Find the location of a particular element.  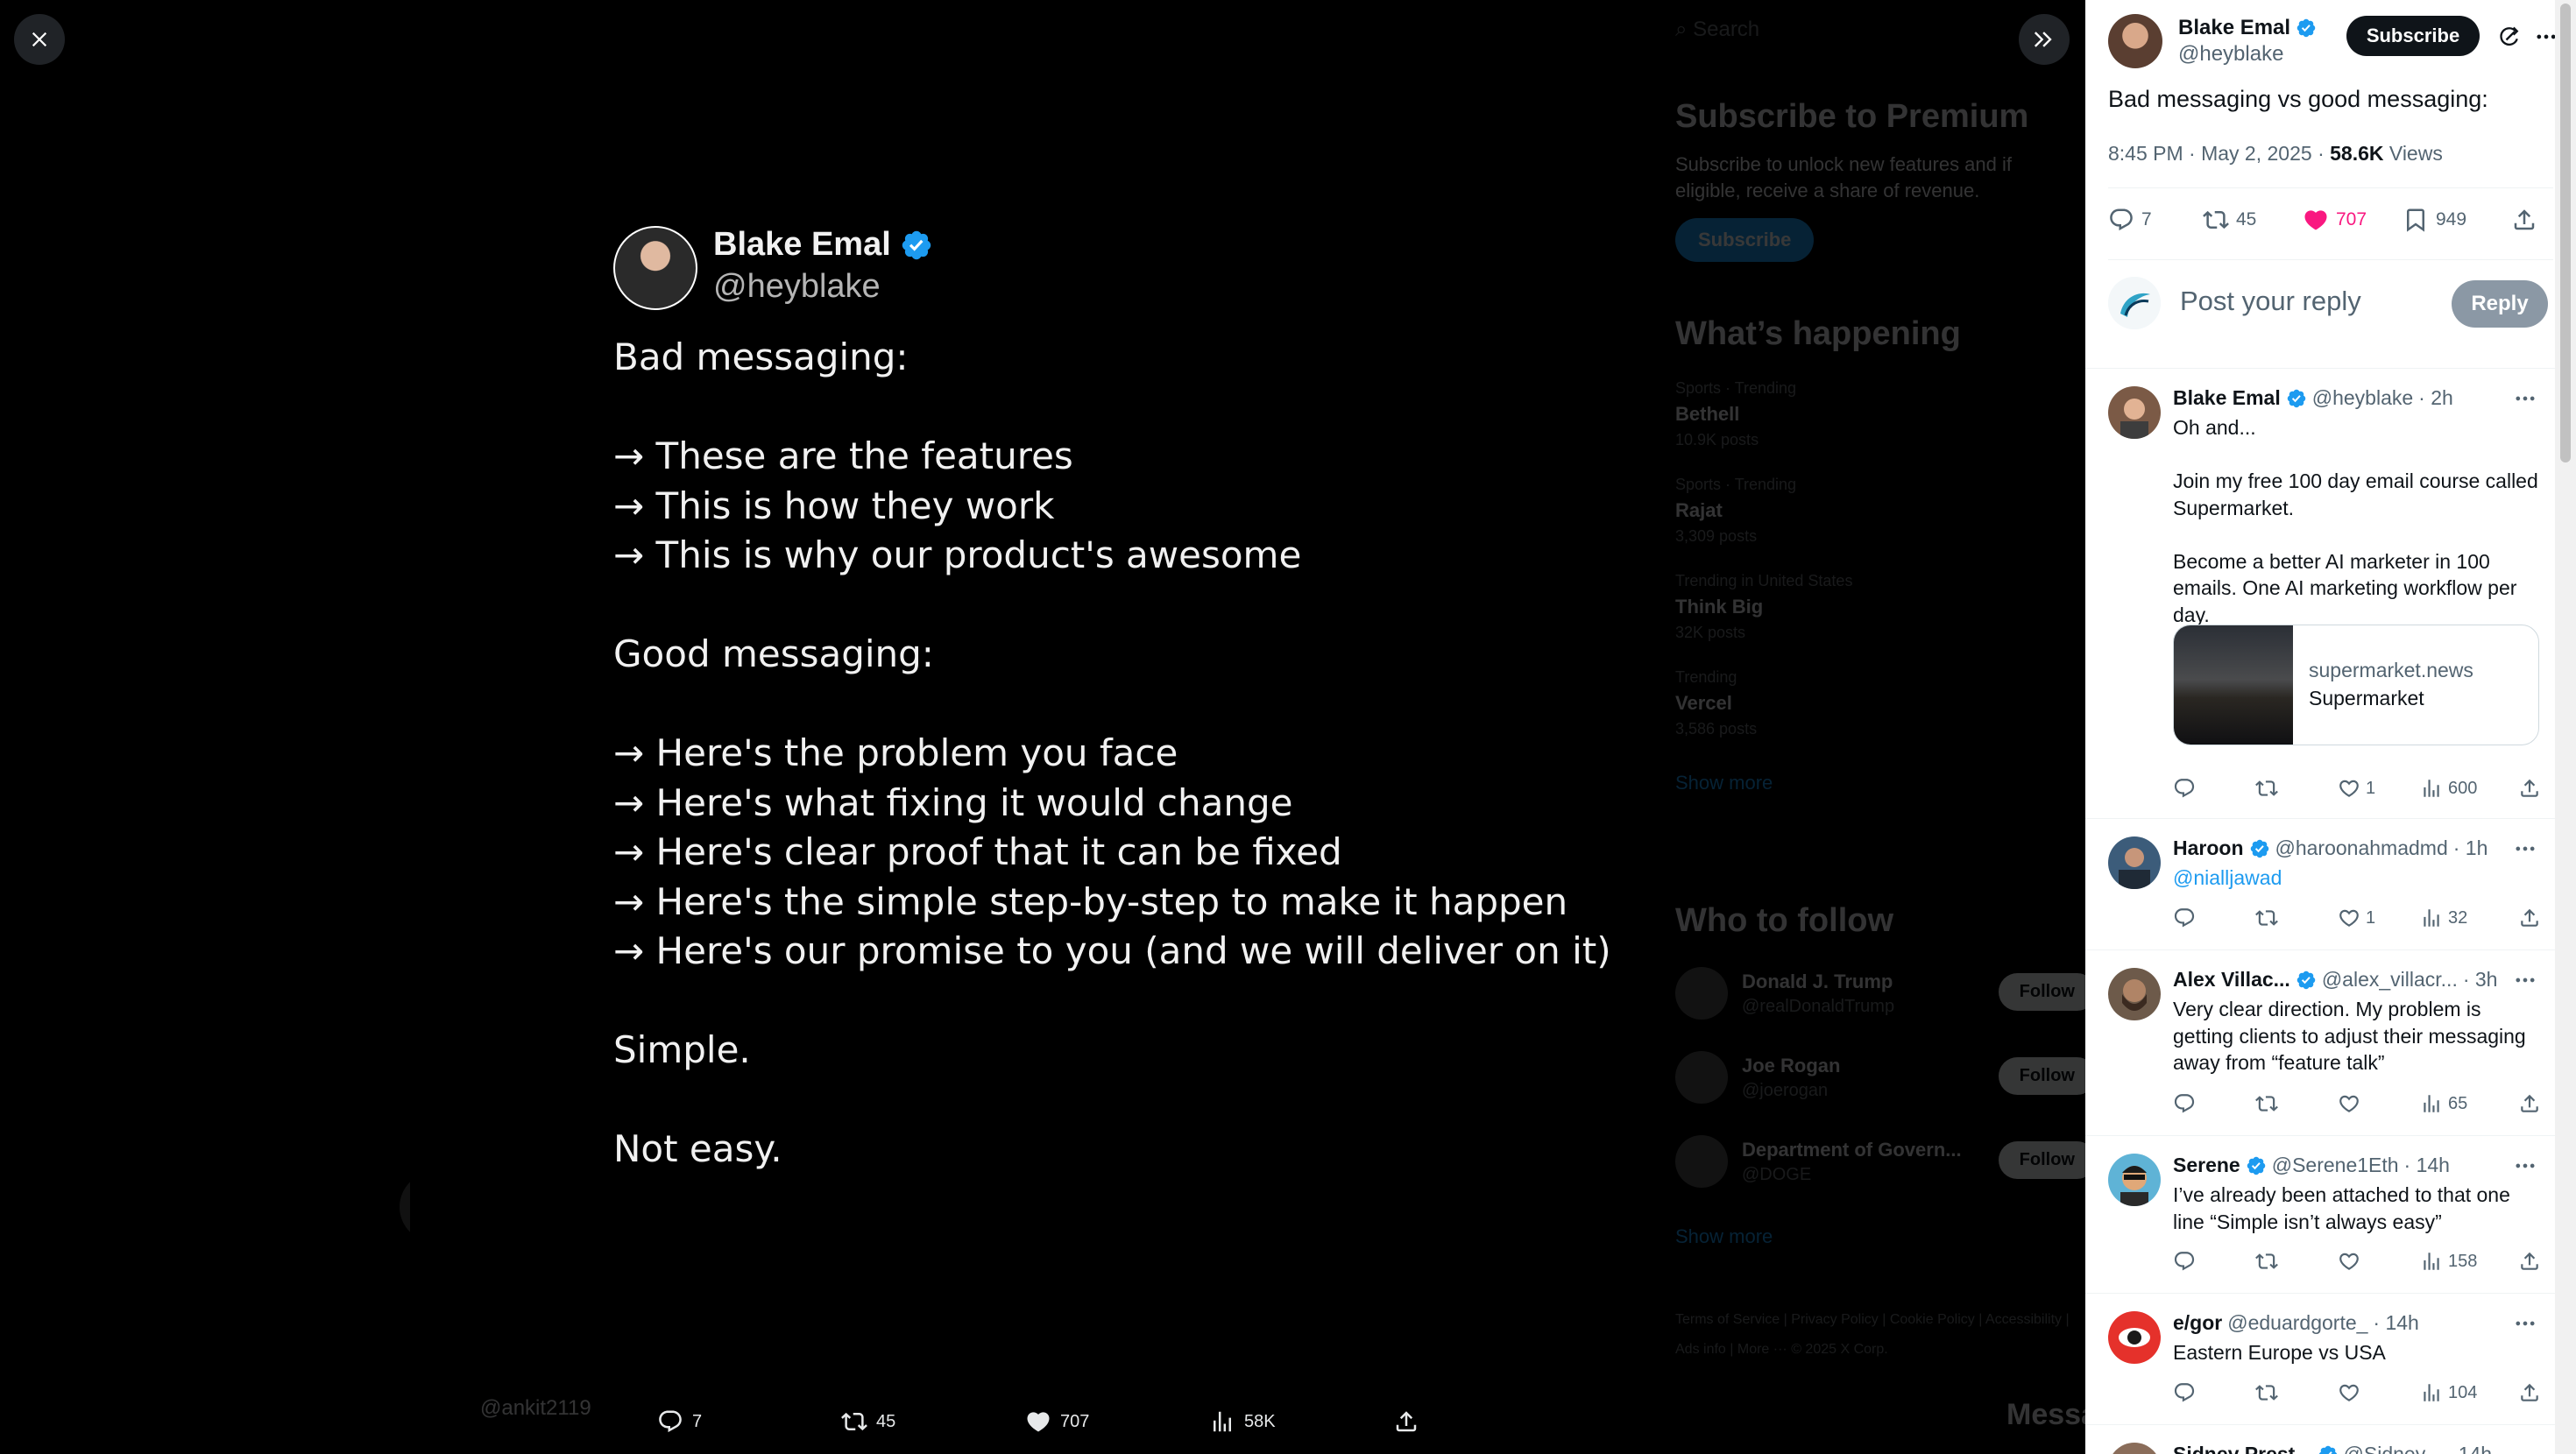

reply-header: Haroon @haroonahmadmd · 1h is located at coordinates (2330, 848).